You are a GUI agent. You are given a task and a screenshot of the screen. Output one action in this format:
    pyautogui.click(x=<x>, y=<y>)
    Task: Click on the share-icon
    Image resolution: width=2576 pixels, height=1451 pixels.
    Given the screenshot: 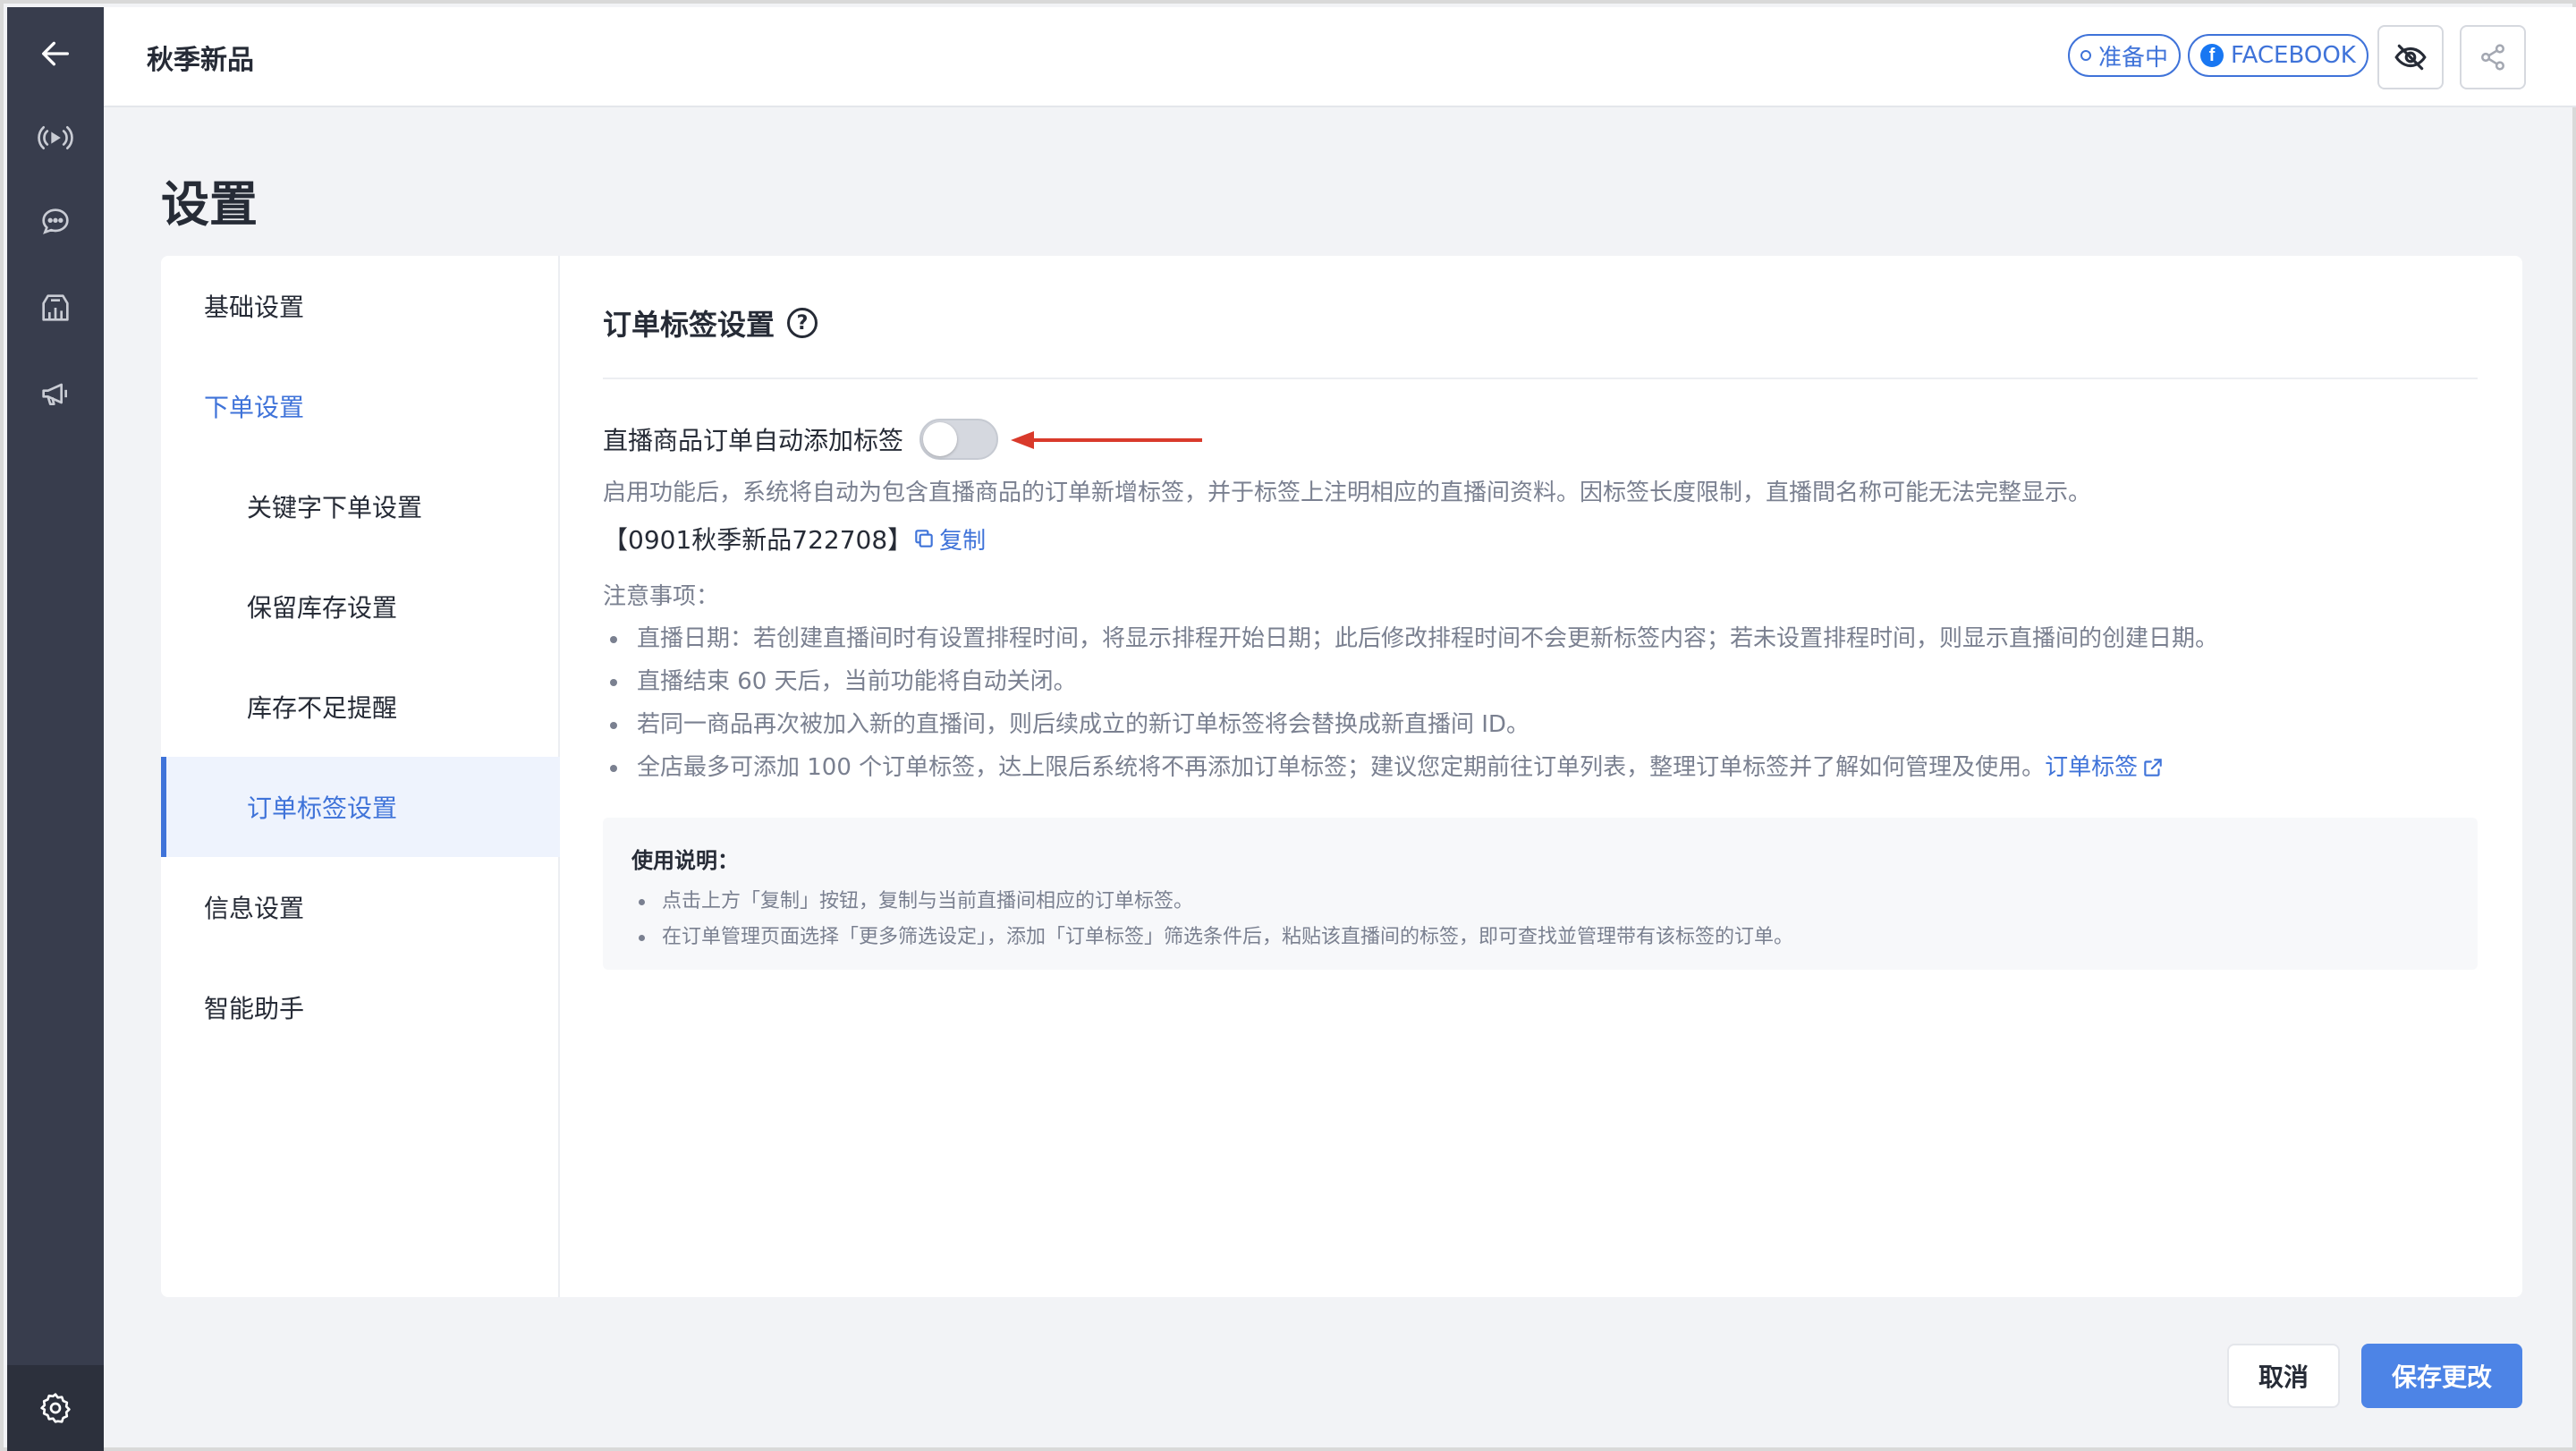 What is the action you would take?
    pyautogui.click(x=2492, y=57)
    